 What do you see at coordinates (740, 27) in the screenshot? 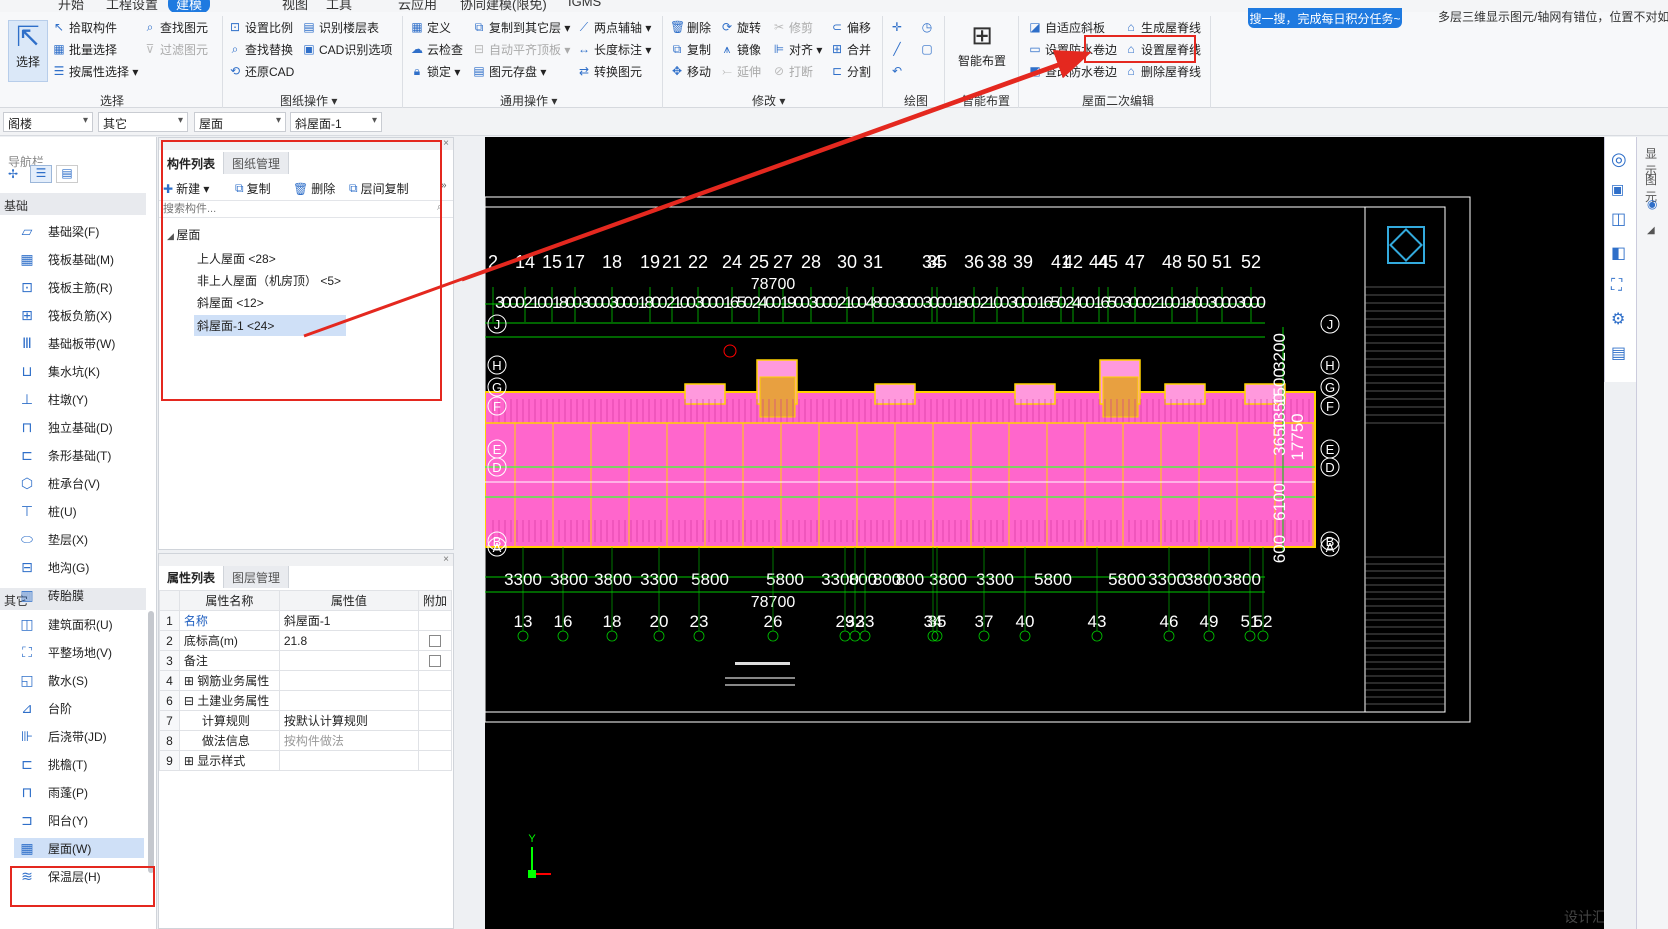
I see `rotate-button: ⟳ 旋转` at bounding box center [740, 27].